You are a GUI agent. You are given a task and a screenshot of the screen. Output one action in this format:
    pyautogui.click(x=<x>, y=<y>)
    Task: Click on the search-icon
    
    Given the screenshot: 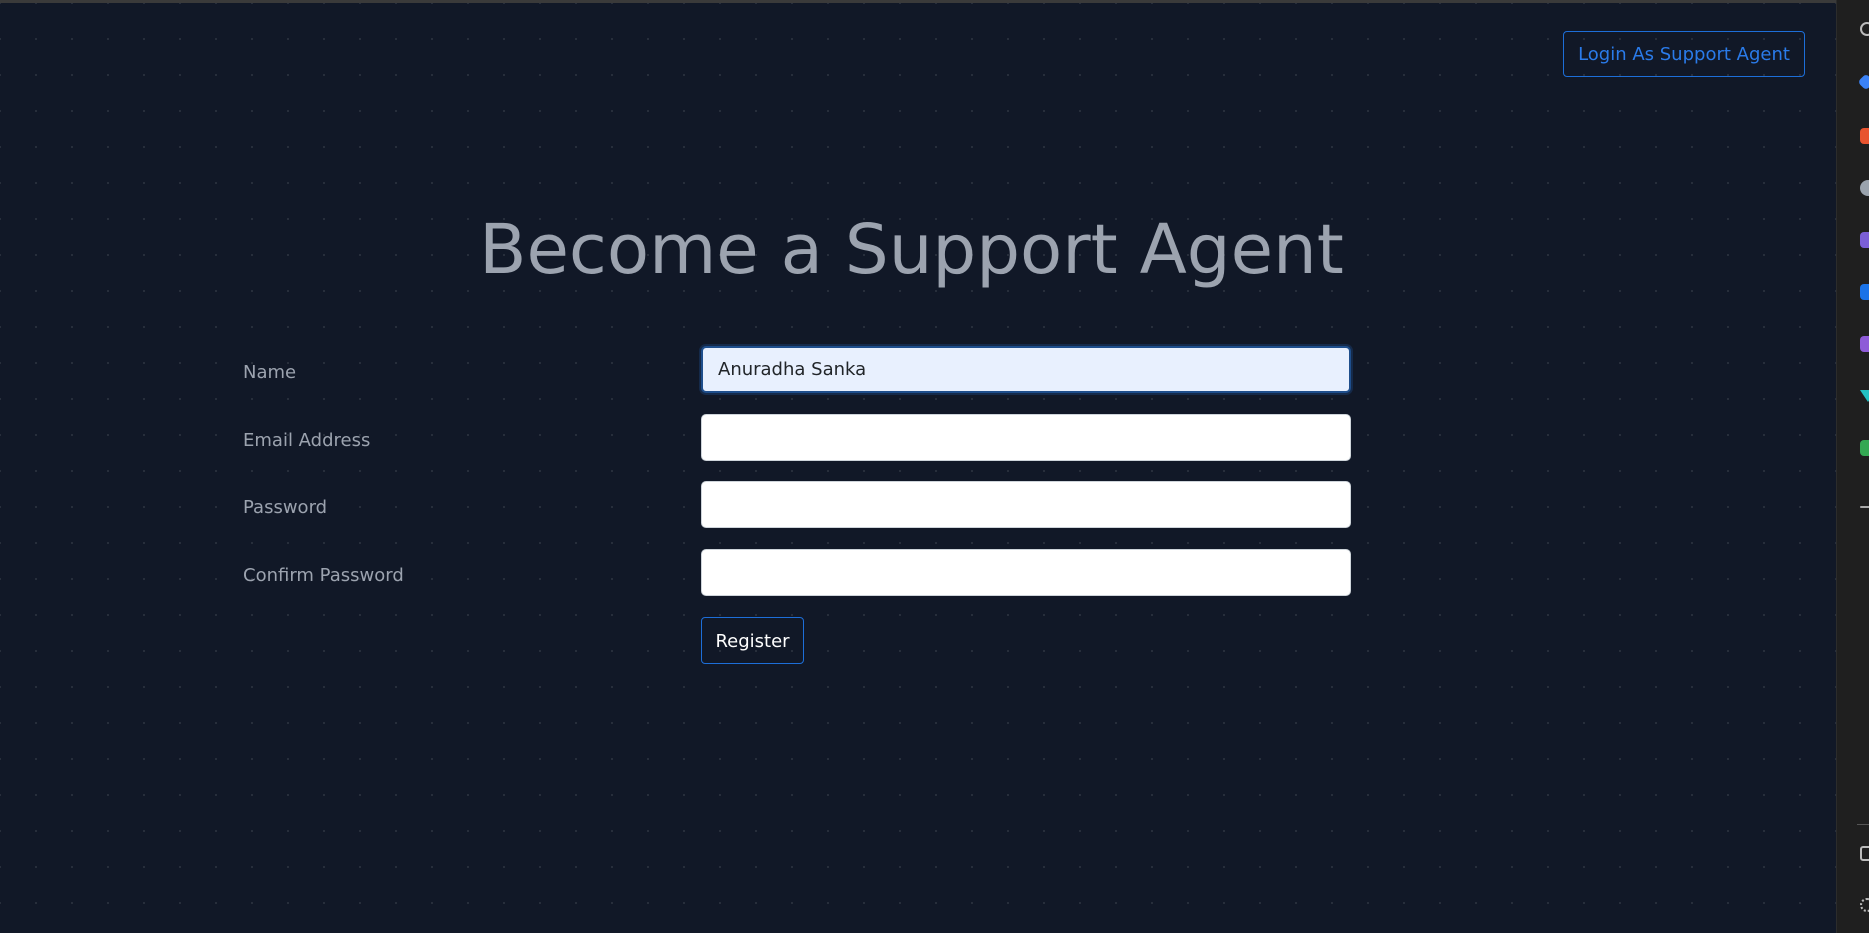 What is the action you would take?
    pyautogui.click(x=1864, y=29)
    